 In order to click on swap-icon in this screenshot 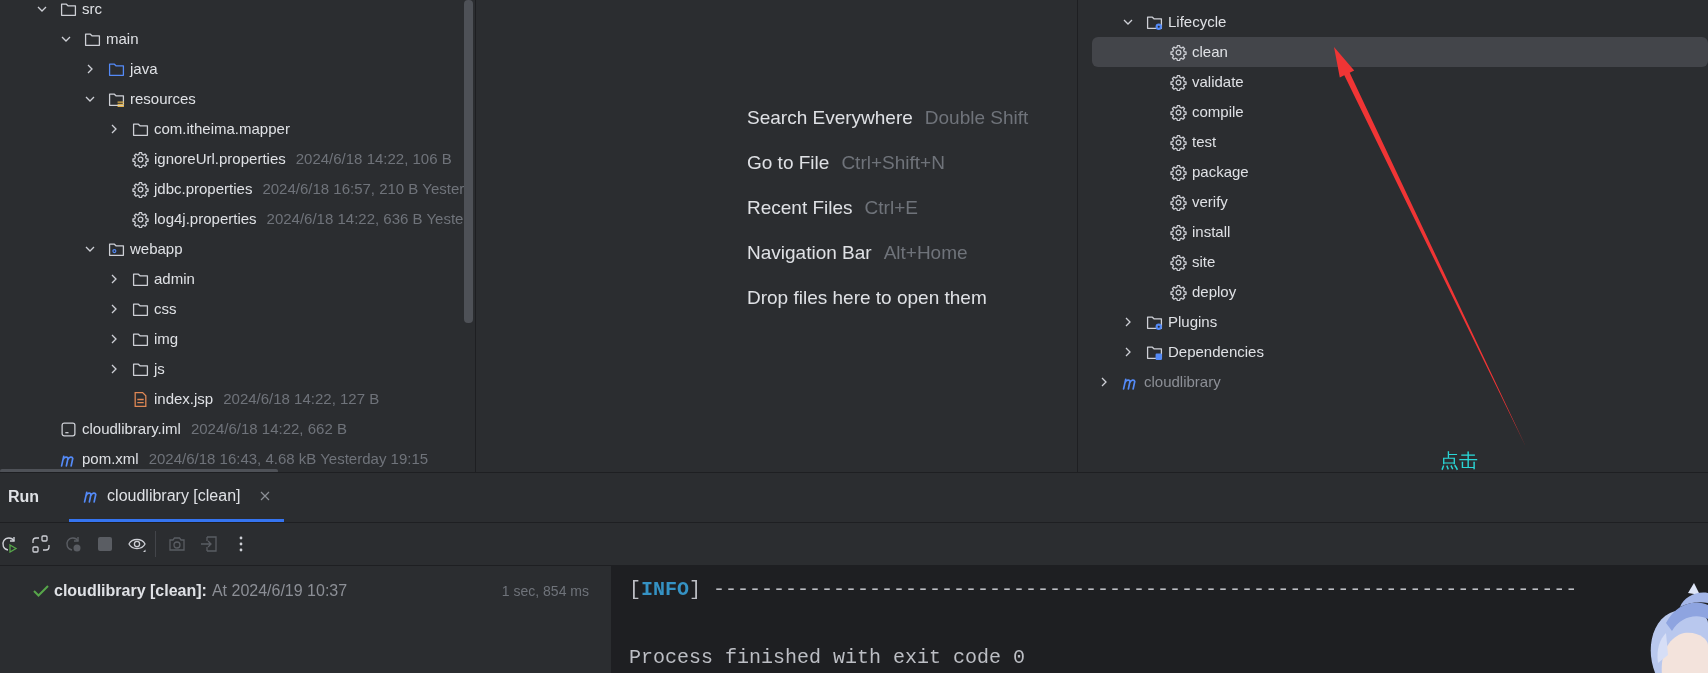, I will do `click(41, 544)`.